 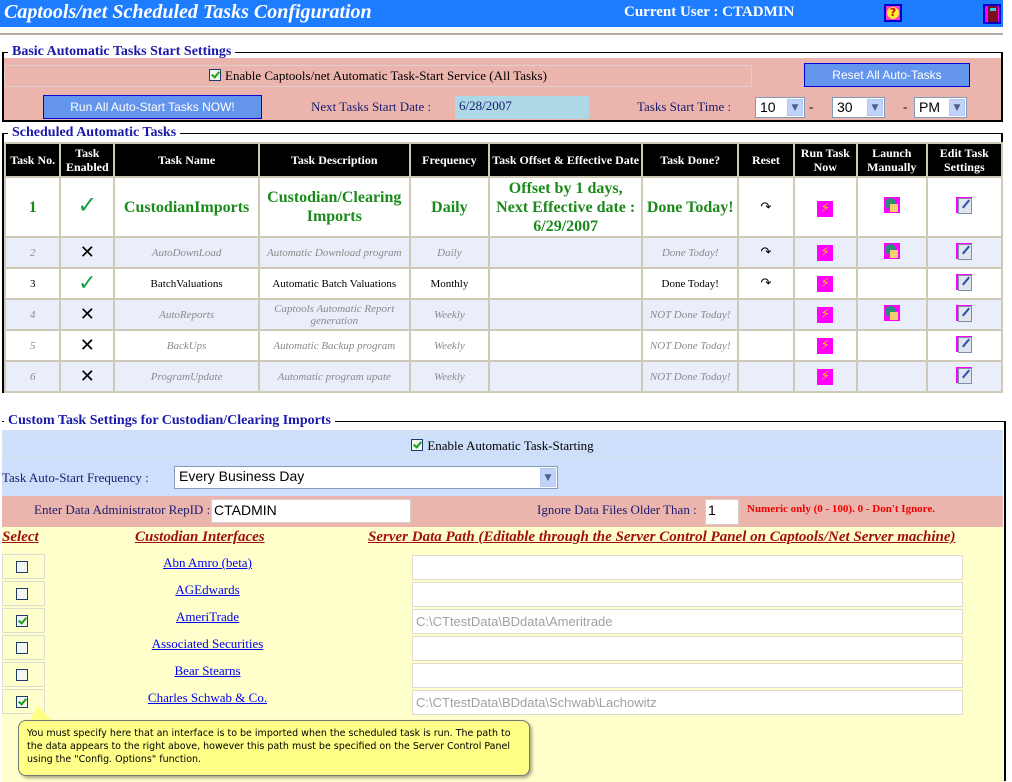 What do you see at coordinates (33, 376) in the screenshot?
I see `task-number: 6` at bounding box center [33, 376].